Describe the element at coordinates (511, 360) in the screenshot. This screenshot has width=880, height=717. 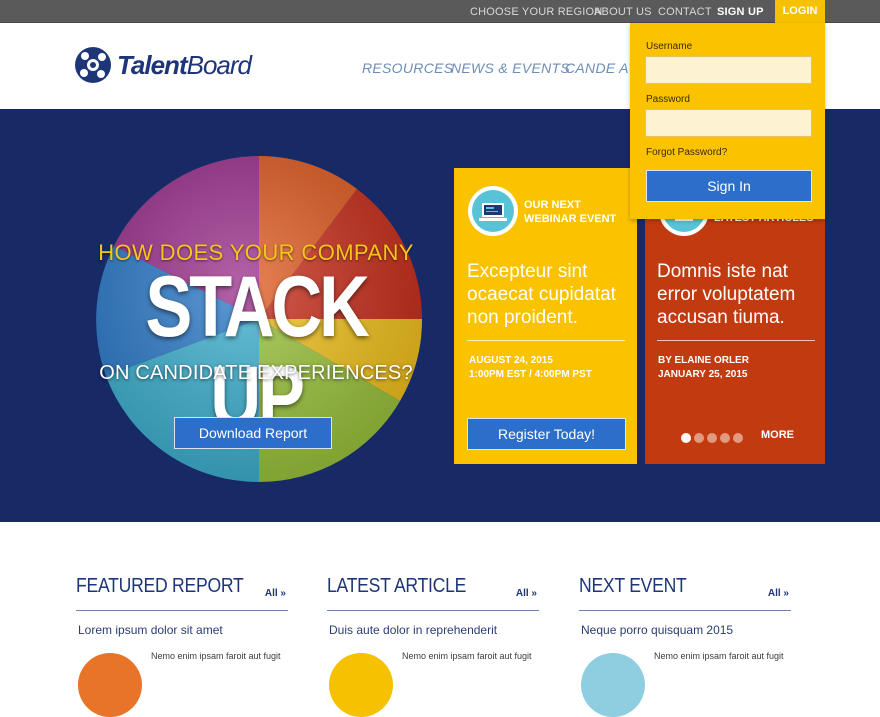
I see `webinar-date: AUGUST 24, 2015` at that location.